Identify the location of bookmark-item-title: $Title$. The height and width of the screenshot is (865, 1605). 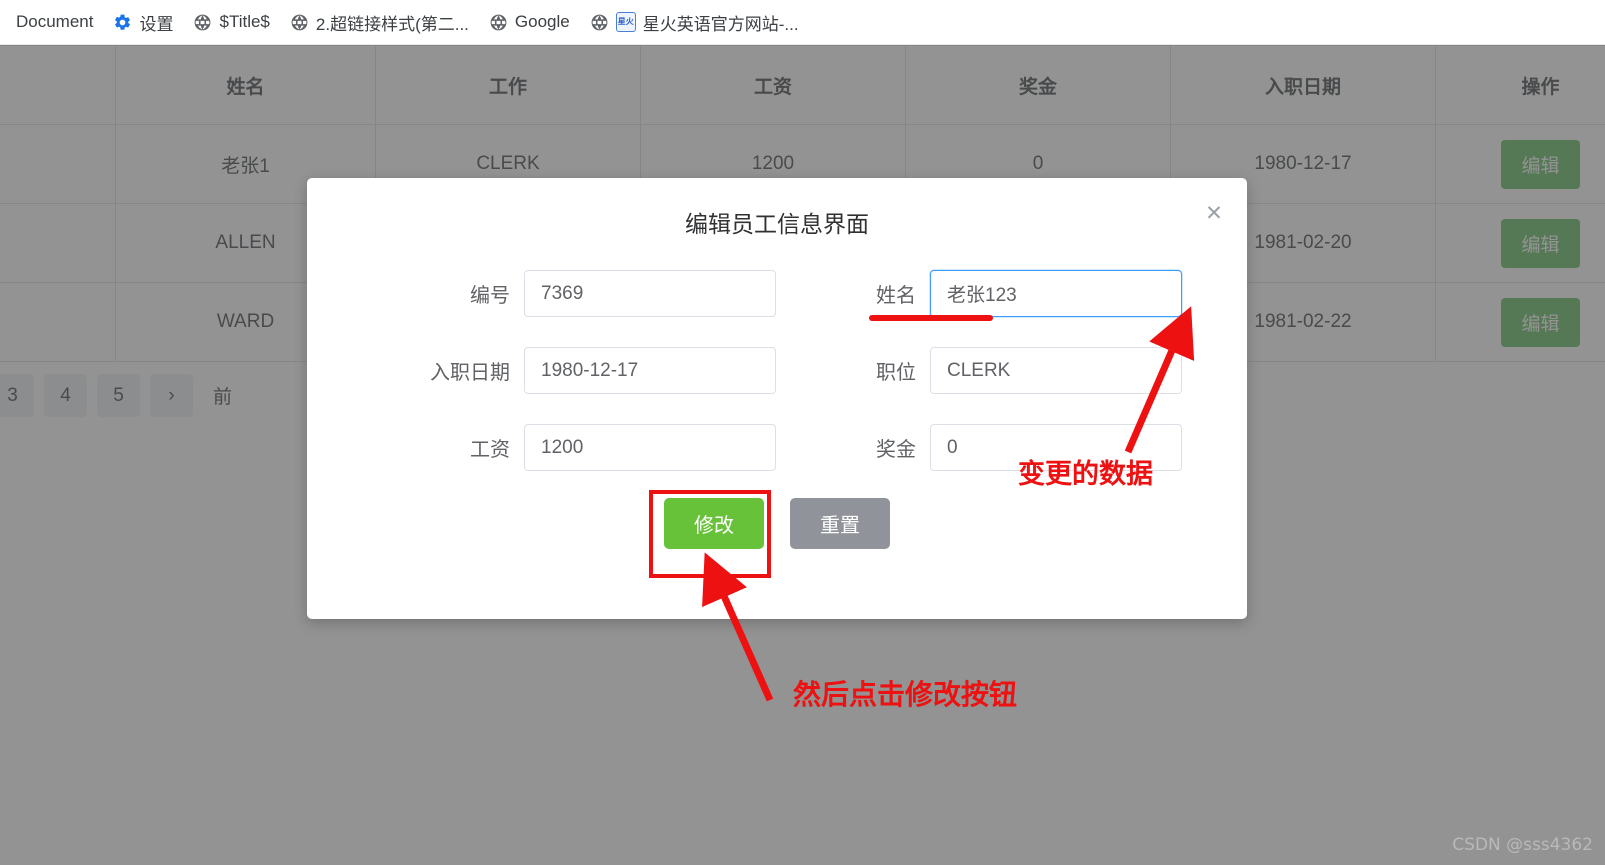
(231, 22).